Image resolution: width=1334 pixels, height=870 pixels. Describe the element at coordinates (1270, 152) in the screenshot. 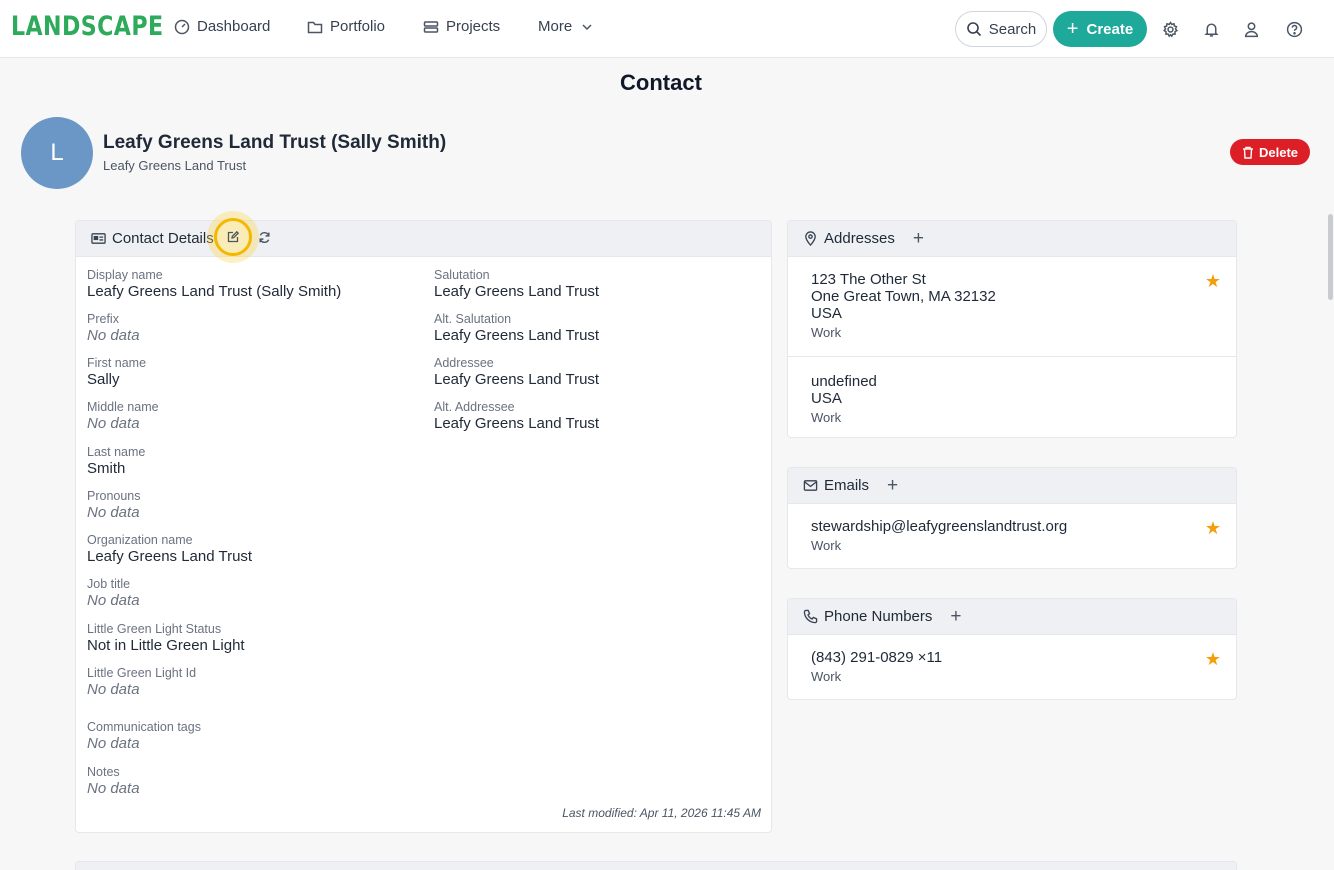

I see `delete-button: Delete` at that location.